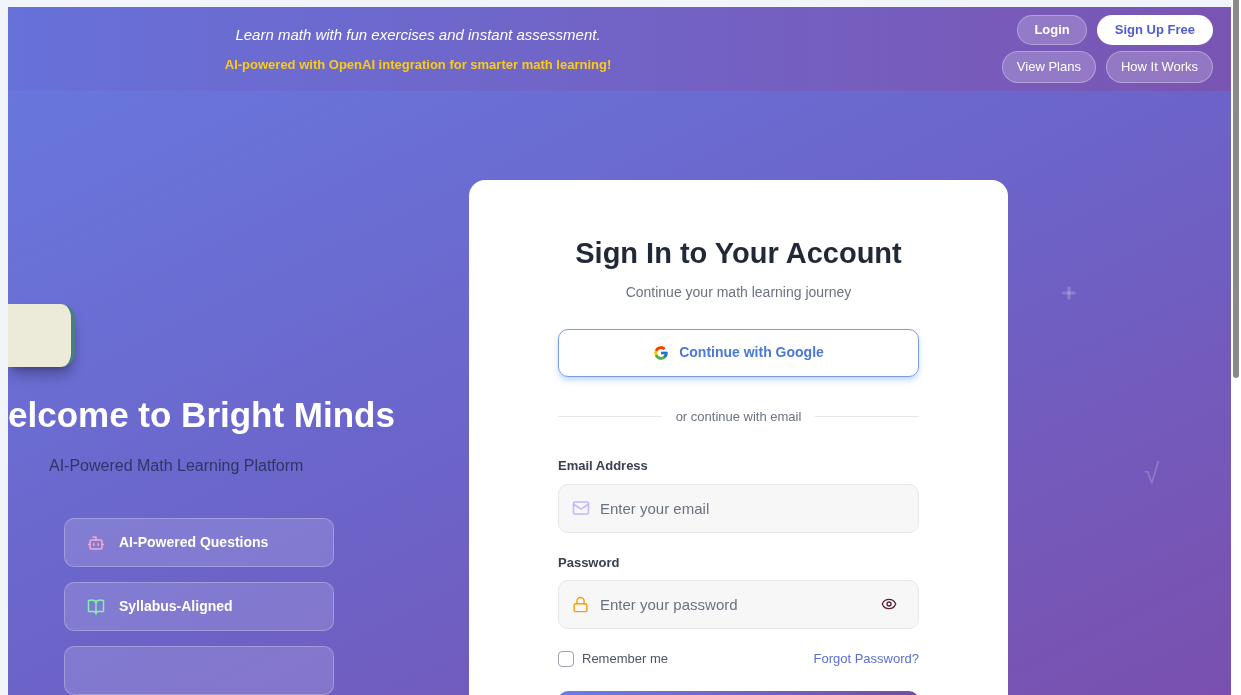 The height and width of the screenshot is (695, 1241). What do you see at coordinates (738, 508) in the screenshot?
I see `email-field: Enter your email` at bounding box center [738, 508].